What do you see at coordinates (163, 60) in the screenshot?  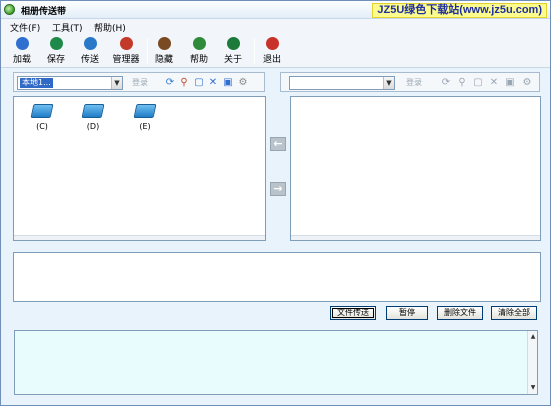 I see `hide-label: 隐藏` at bounding box center [163, 60].